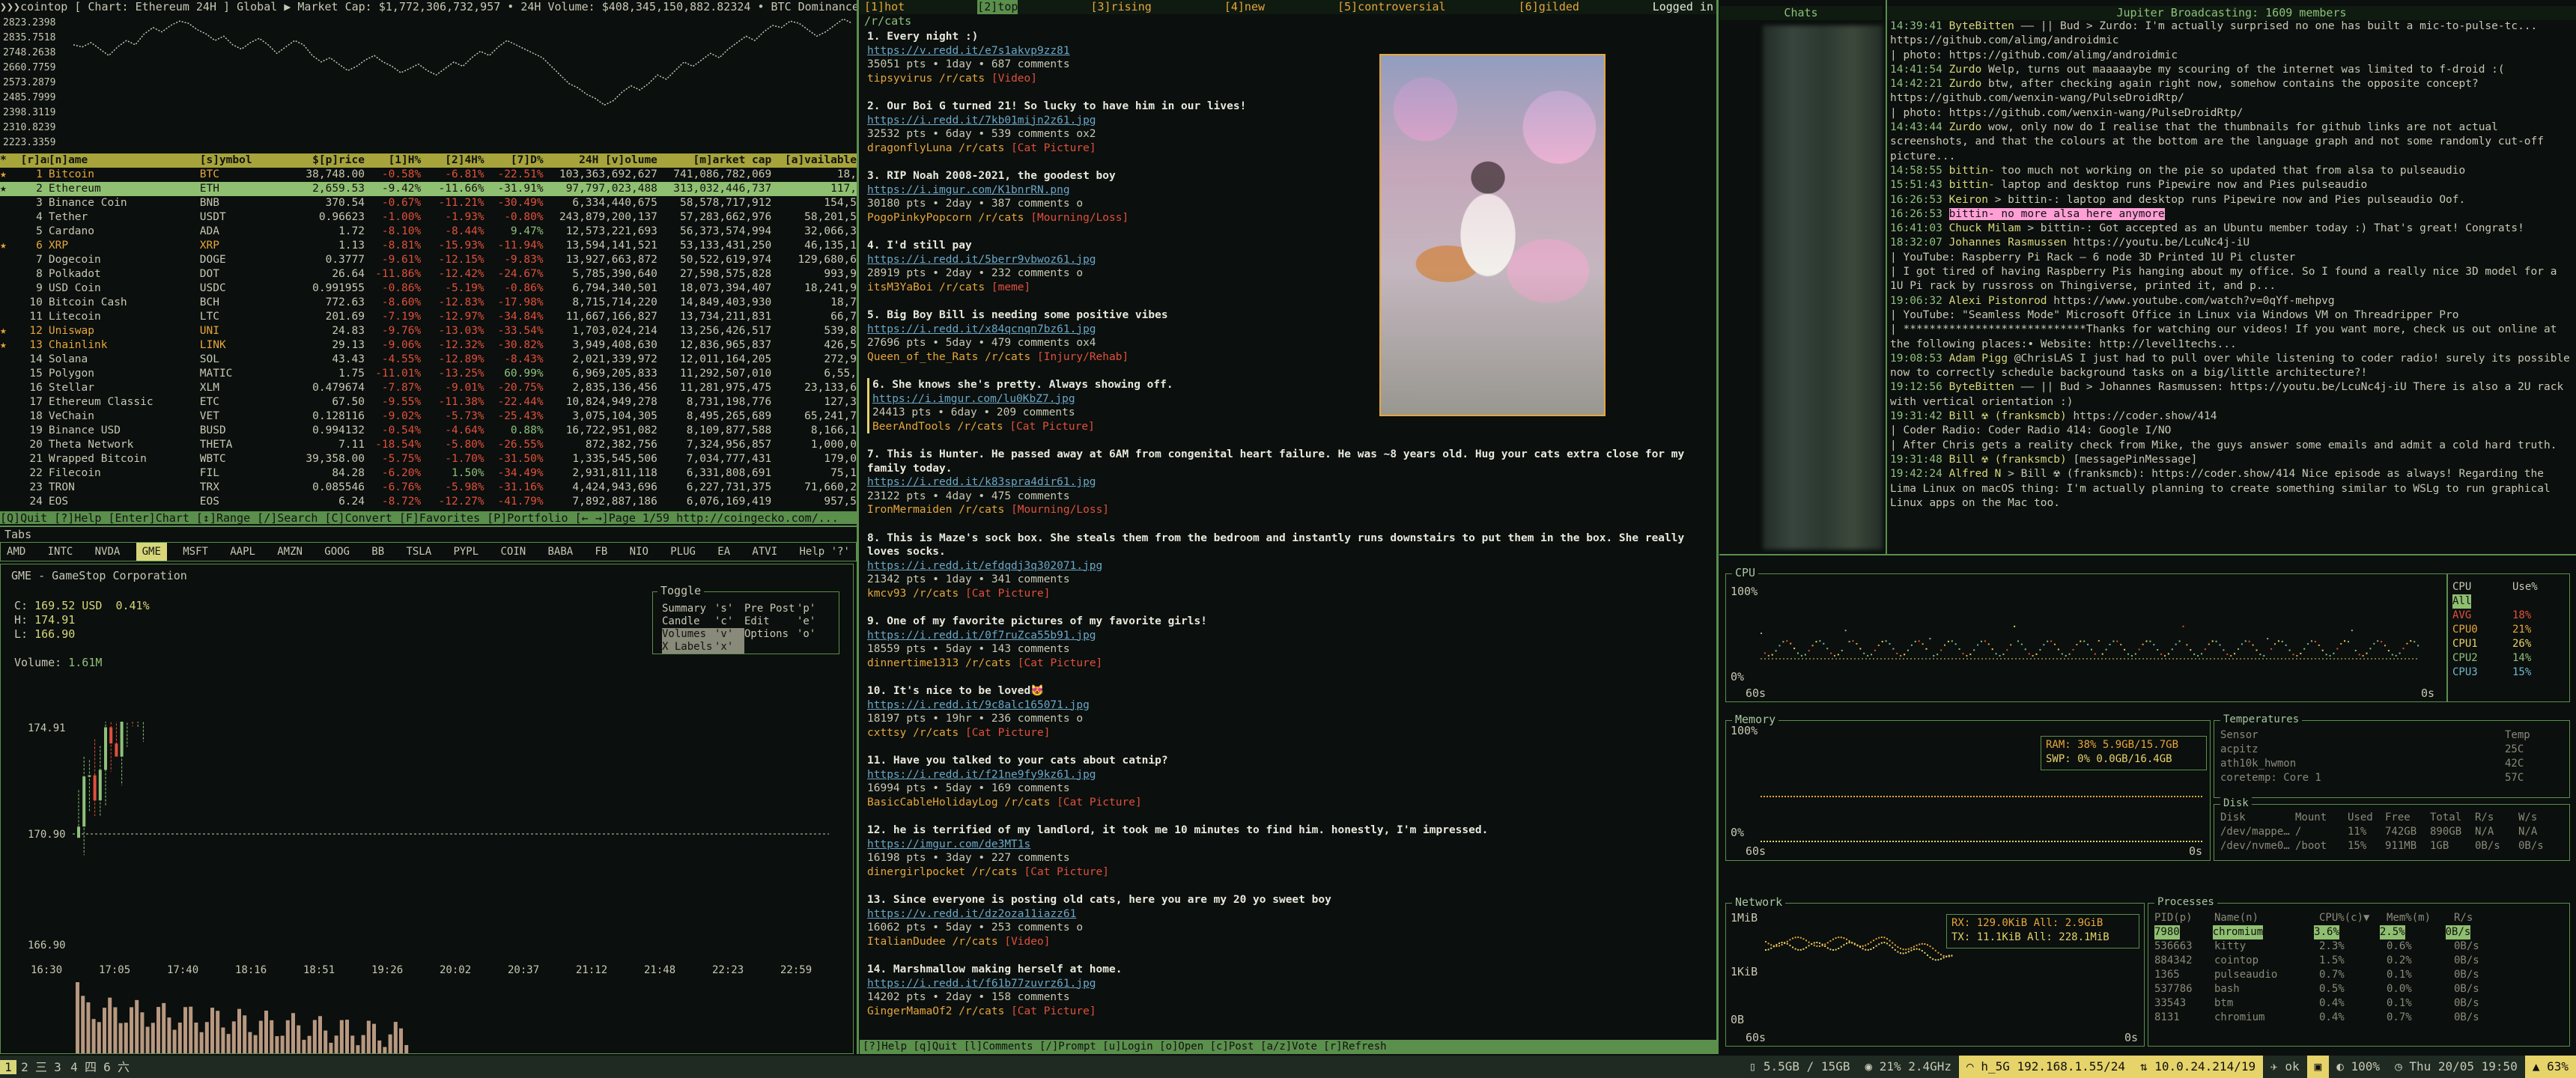 This screenshot has height=1078, width=2576. What do you see at coordinates (1965, 127) in the screenshot?
I see `message-sender: Zurdo` at bounding box center [1965, 127].